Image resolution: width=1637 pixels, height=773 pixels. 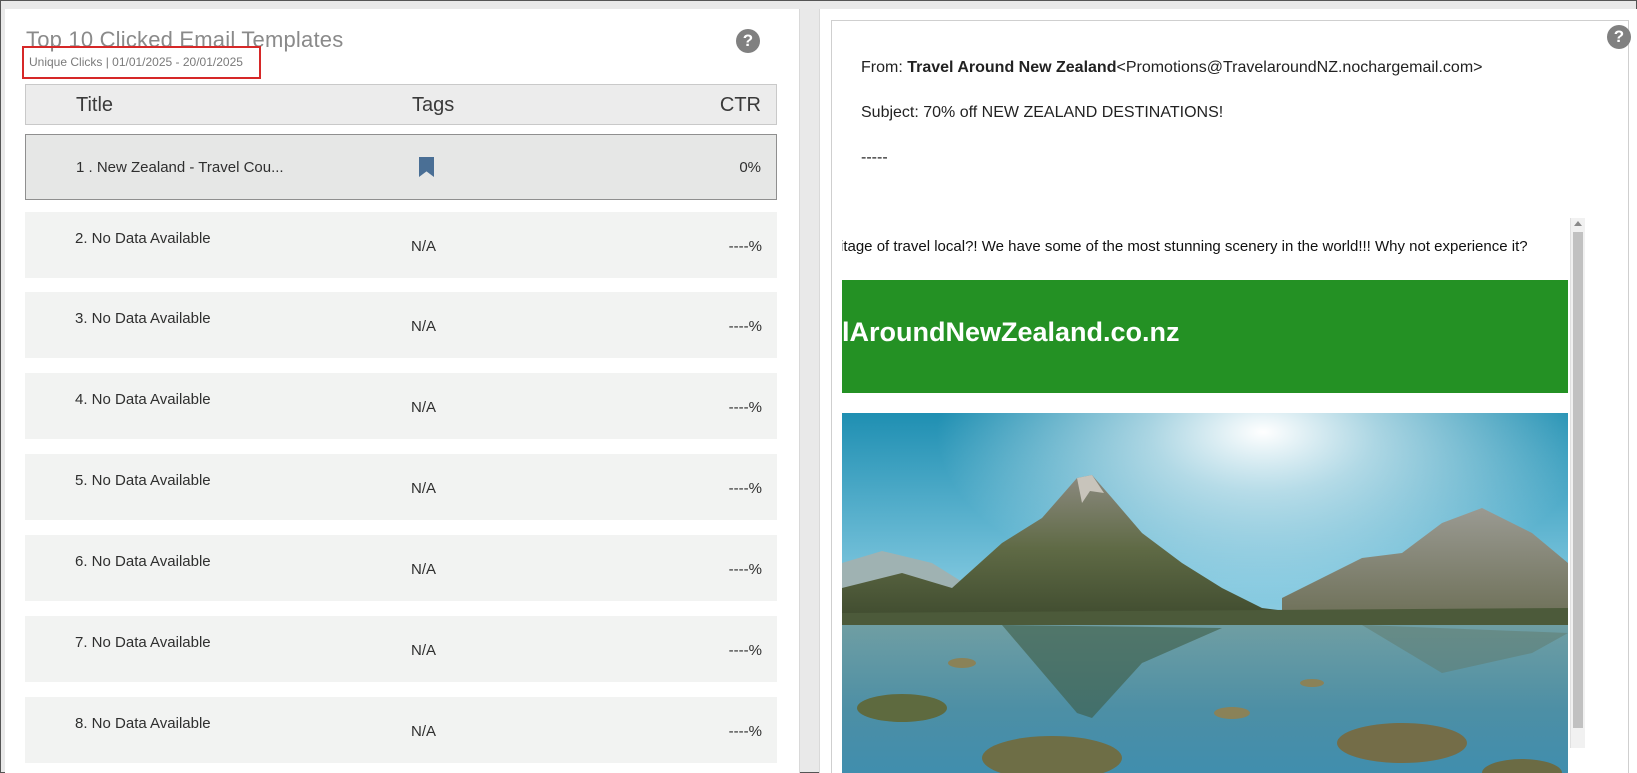 I want to click on template-title: 5. No Data Available, so click(x=143, y=480).